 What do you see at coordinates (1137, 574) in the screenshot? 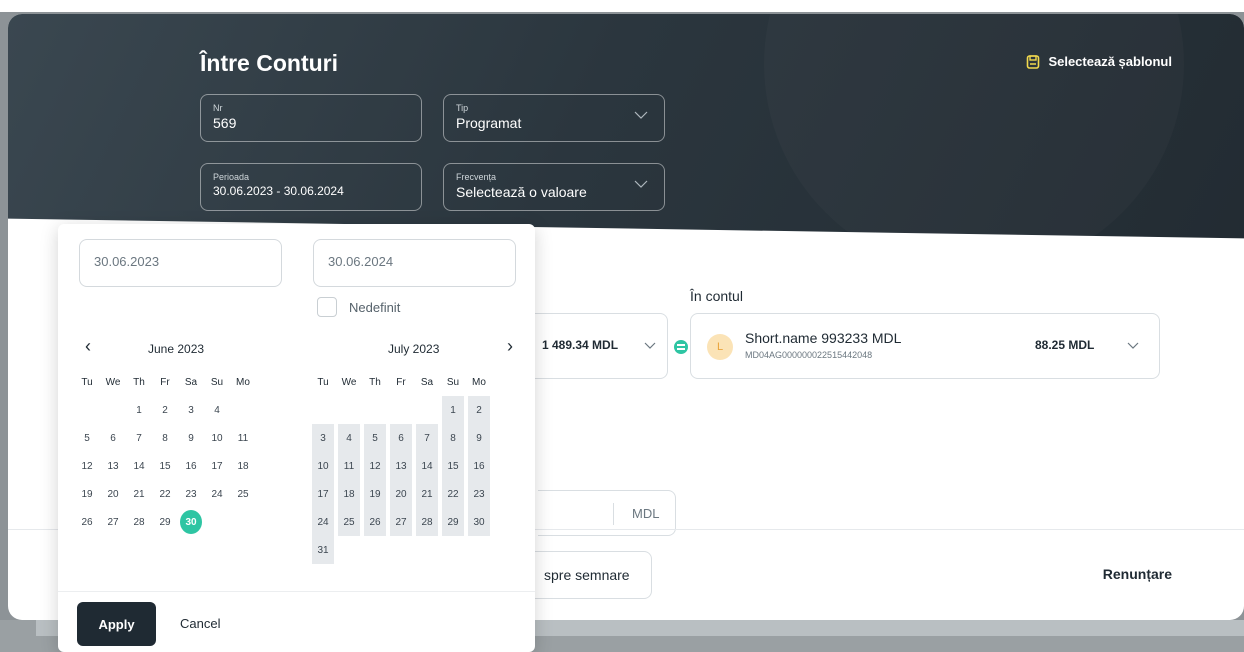
I see `cancel-transfer-button: Renunțare` at bounding box center [1137, 574].